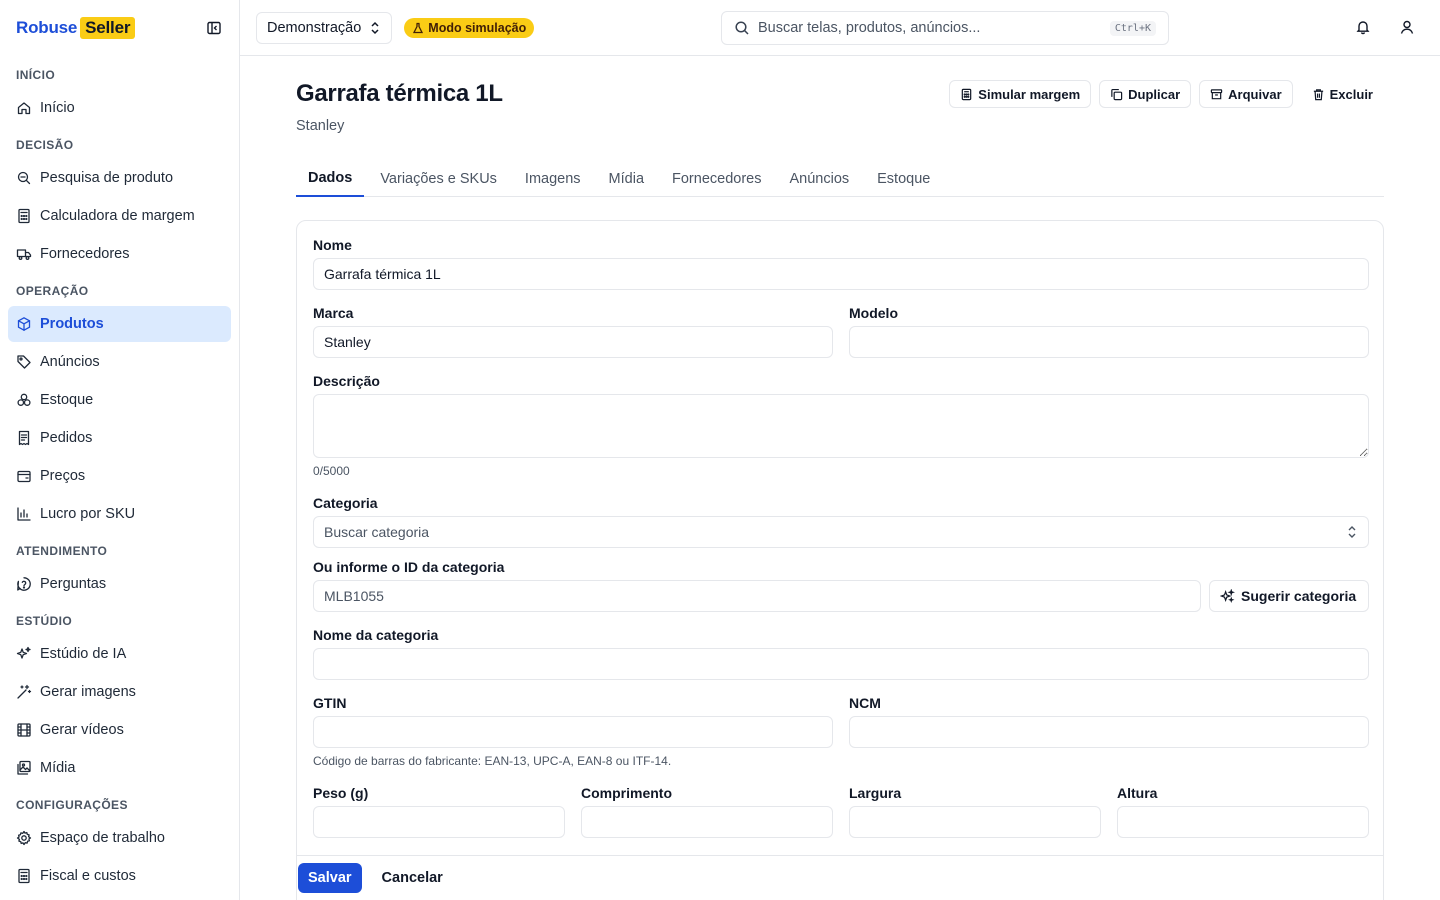 The height and width of the screenshot is (900, 1440). I want to click on sidebar-item-espaco-de-trabalho: Espaço de trabalho, so click(119, 838).